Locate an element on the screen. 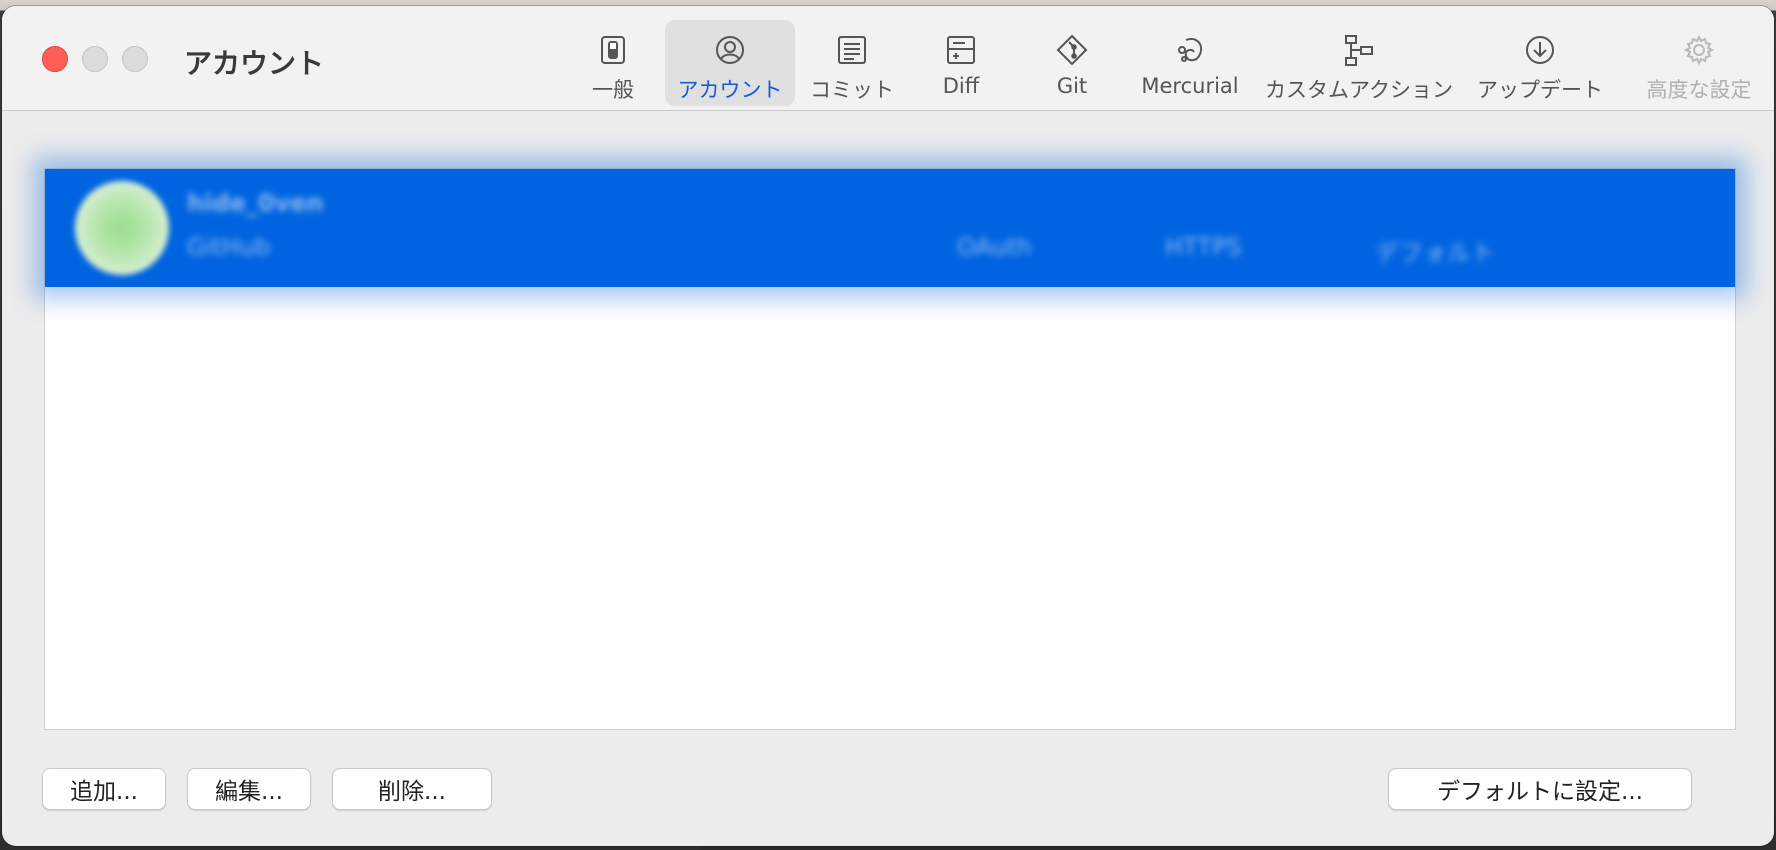 This screenshot has width=1776, height=850. tab-git: Git is located at coordinates (1072, 63).